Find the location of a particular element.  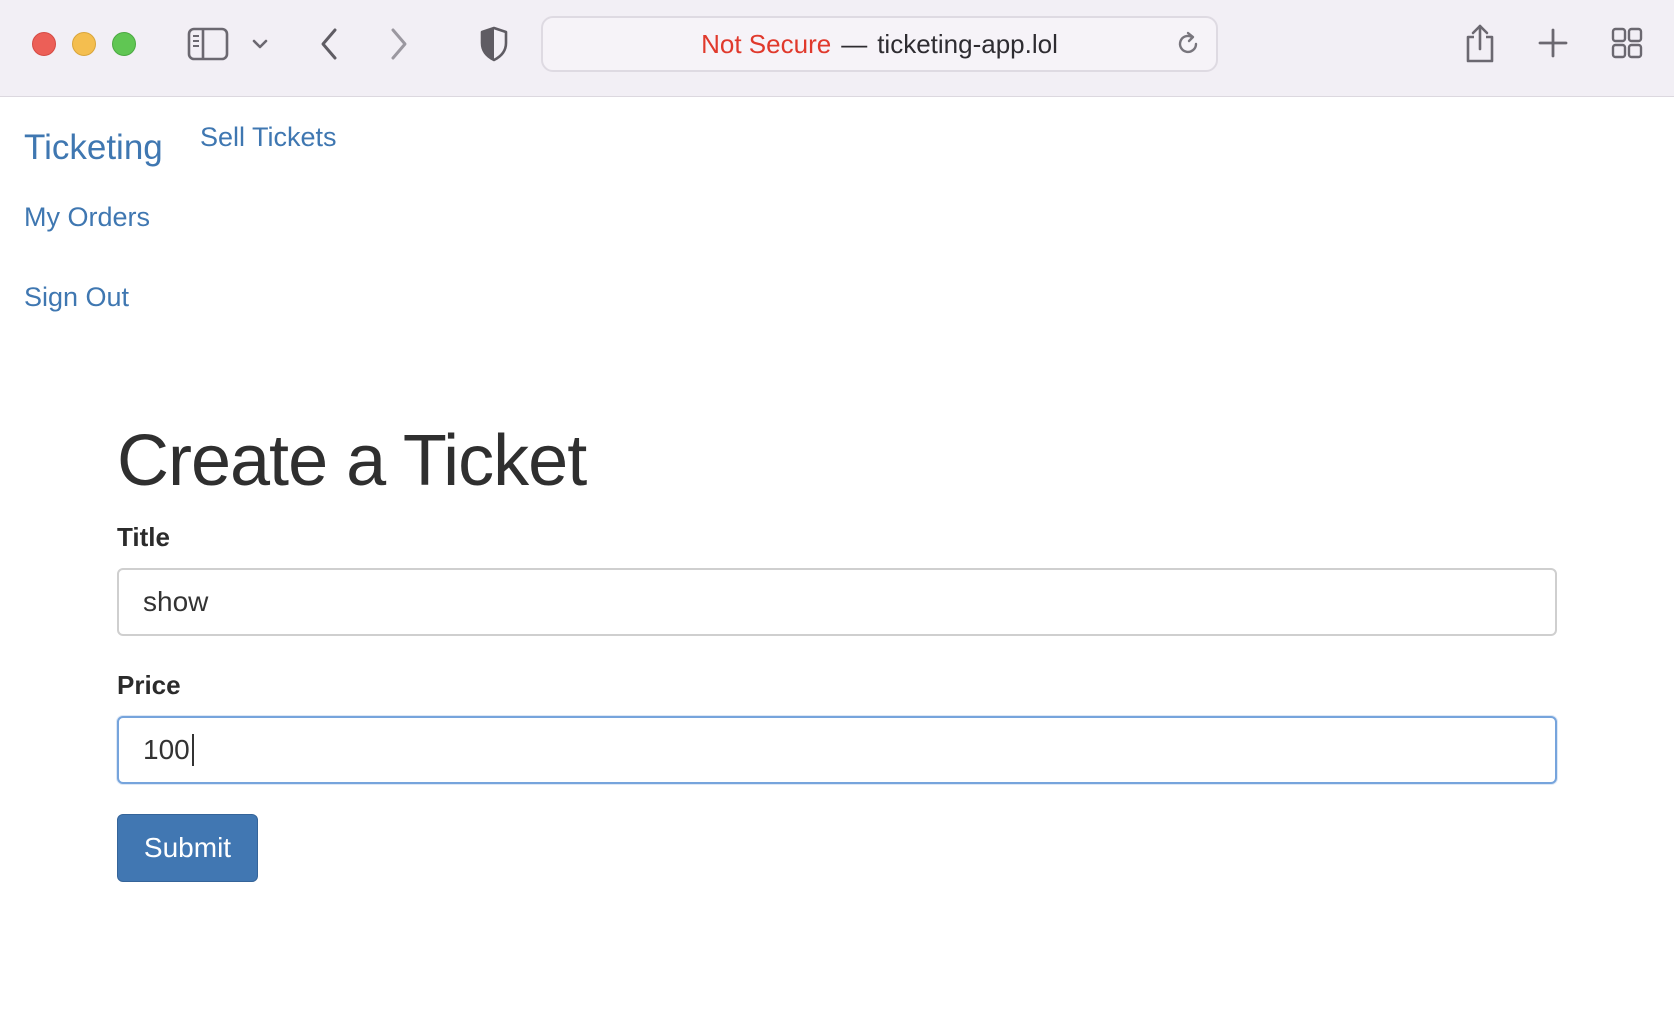

back-arrow-icon is located at coordinates (329, 44).